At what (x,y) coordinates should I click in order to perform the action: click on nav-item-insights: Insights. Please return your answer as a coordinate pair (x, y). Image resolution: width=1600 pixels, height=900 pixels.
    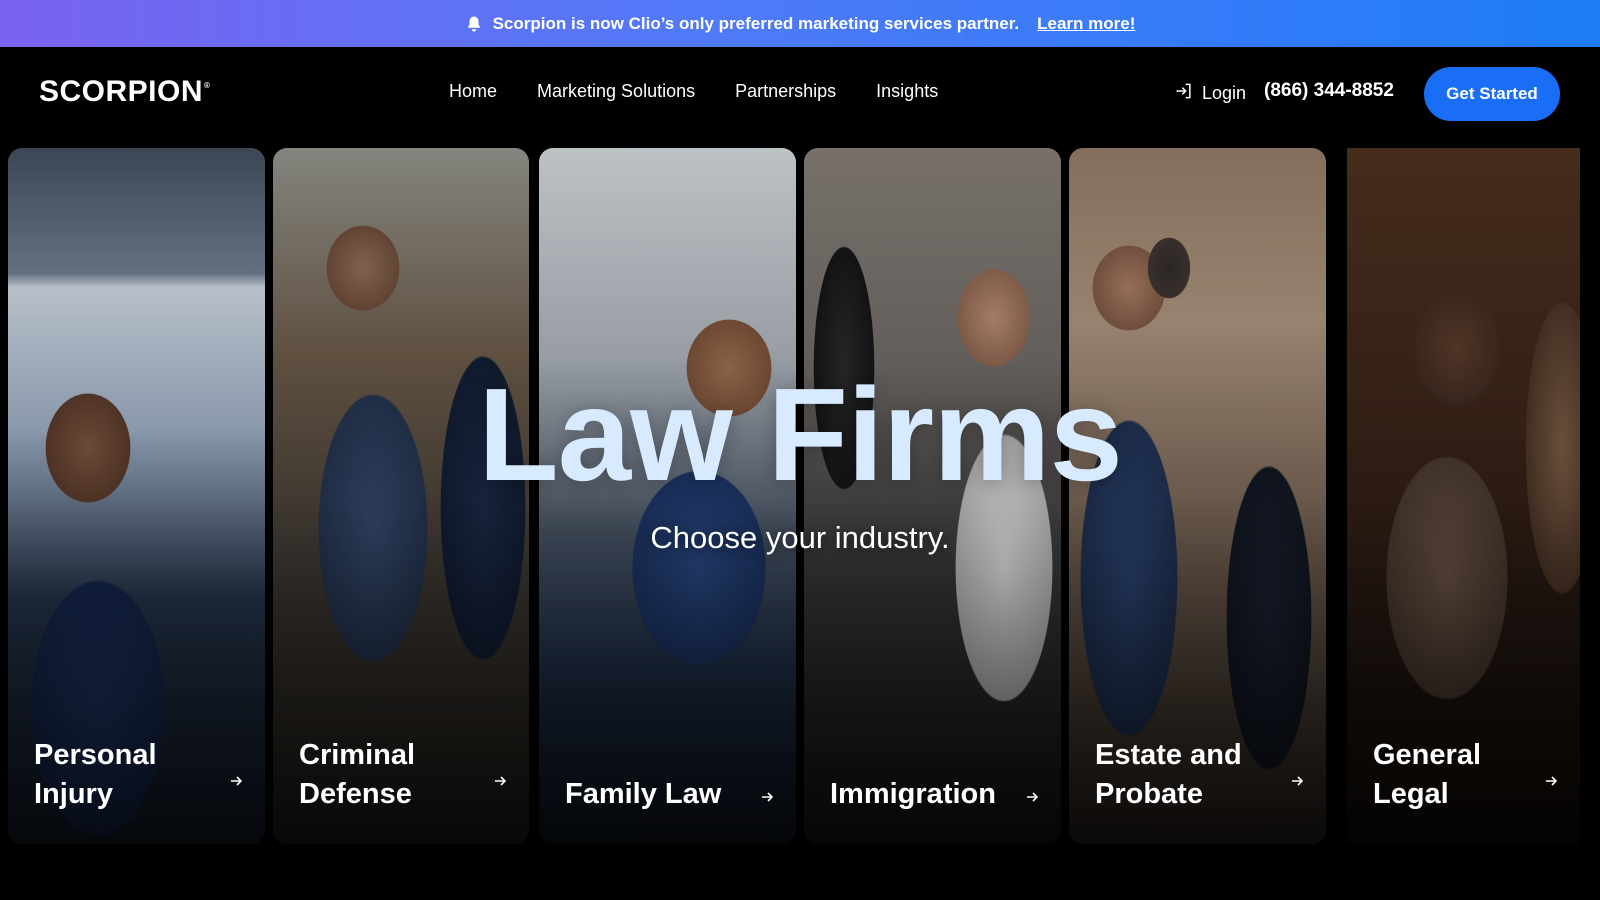
    Looking at the image, I should click on (907, 91).